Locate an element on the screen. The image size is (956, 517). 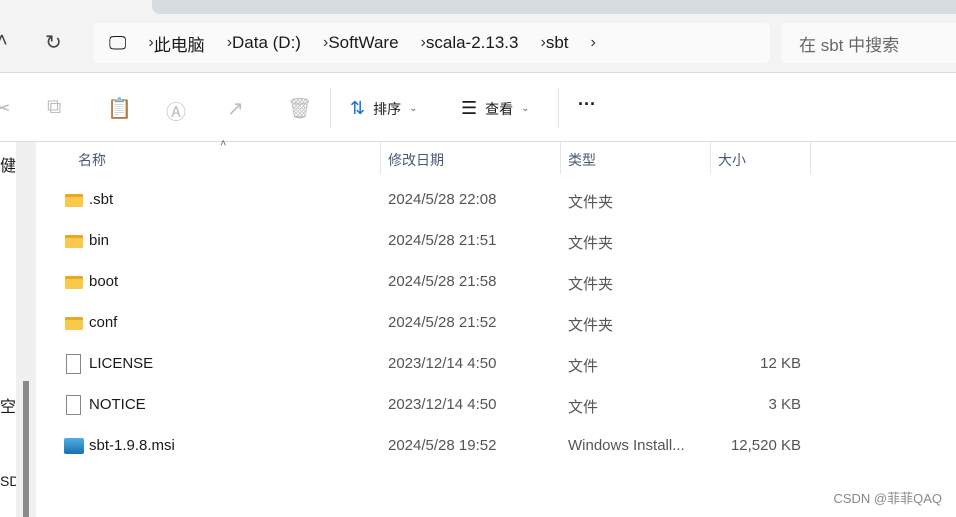
more-button: ··· is located at coordinates (587, 104).